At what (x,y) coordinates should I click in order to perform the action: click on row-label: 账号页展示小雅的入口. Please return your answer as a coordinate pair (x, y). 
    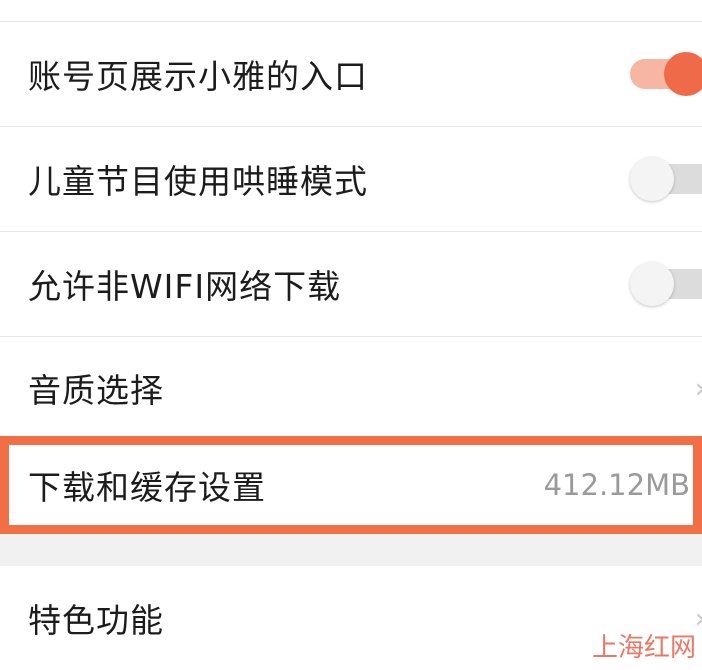
    Looking at the image, I should click on (198, 76).